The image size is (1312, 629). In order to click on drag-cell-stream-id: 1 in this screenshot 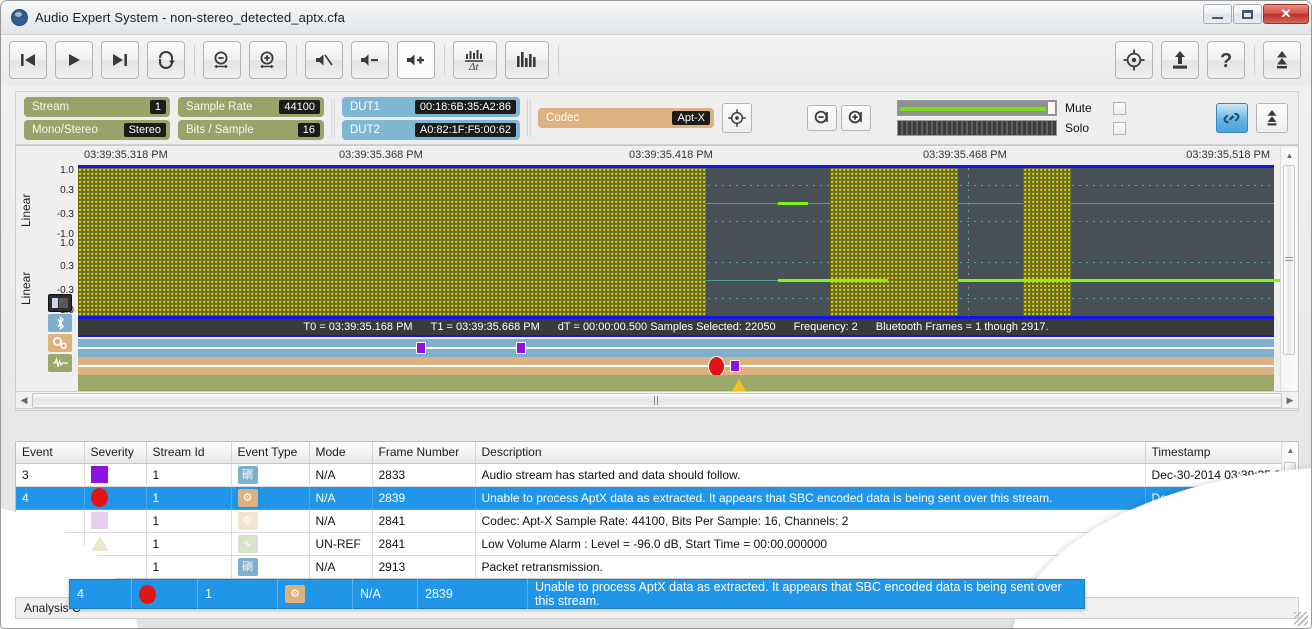, I will do `click(238, 594)`.